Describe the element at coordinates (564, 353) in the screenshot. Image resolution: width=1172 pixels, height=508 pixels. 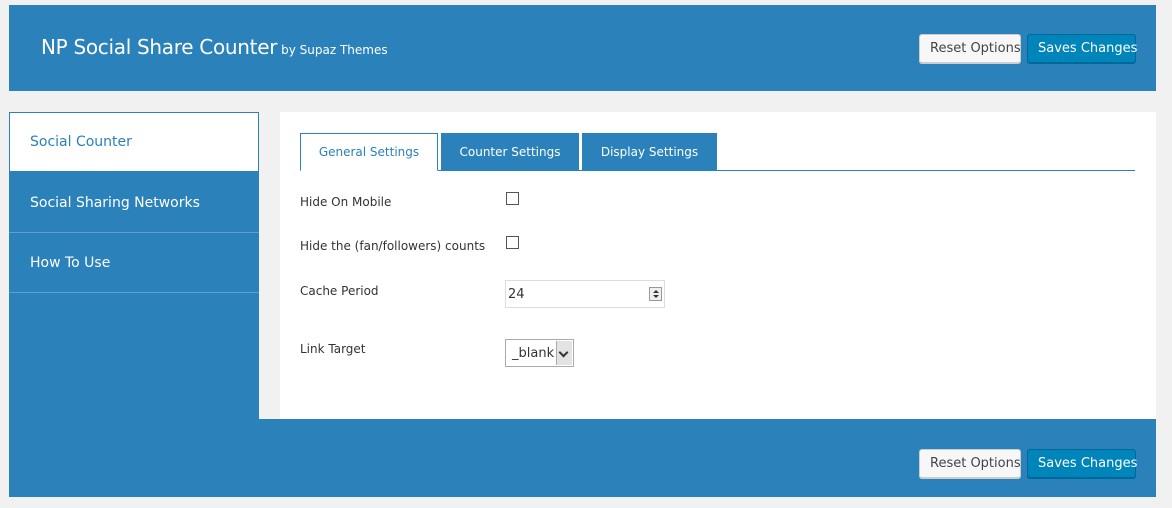
I see `chevron-down-icon` at that location.